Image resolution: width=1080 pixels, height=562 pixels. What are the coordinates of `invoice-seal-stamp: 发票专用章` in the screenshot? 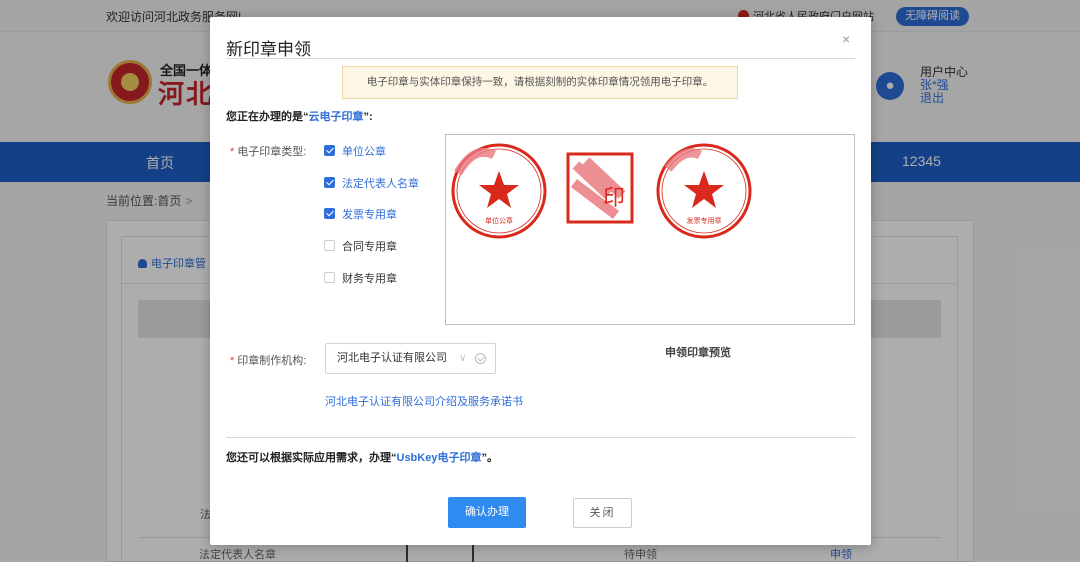 It's located at (704, 191).